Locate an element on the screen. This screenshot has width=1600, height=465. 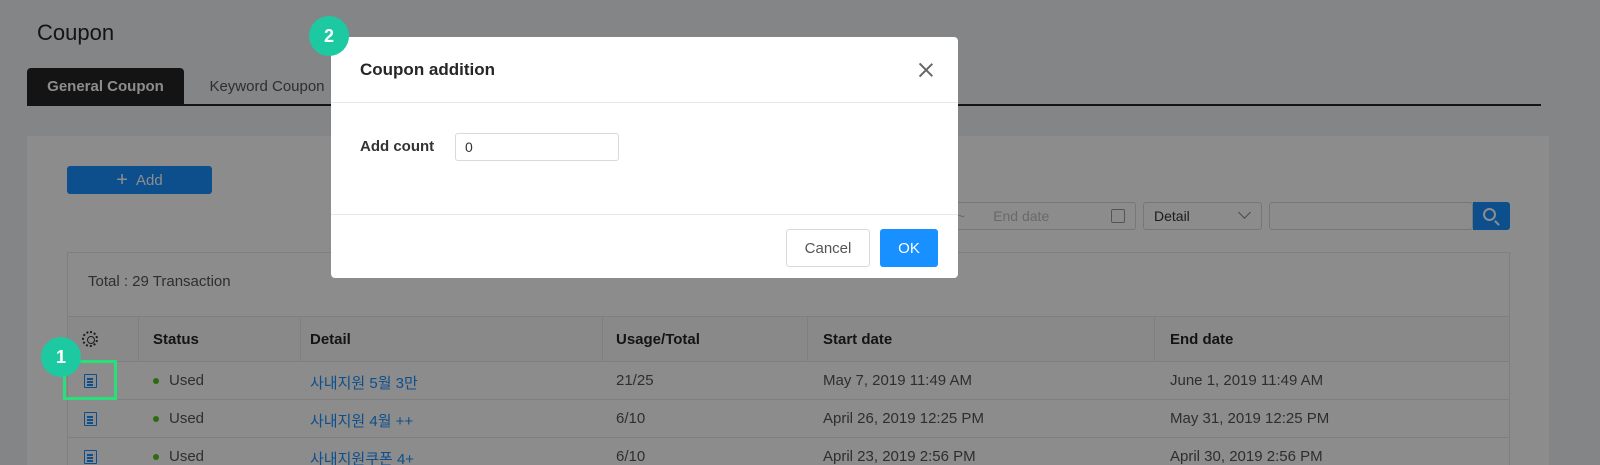
step-2-badge: 2 is located at coordinates (329, 36).